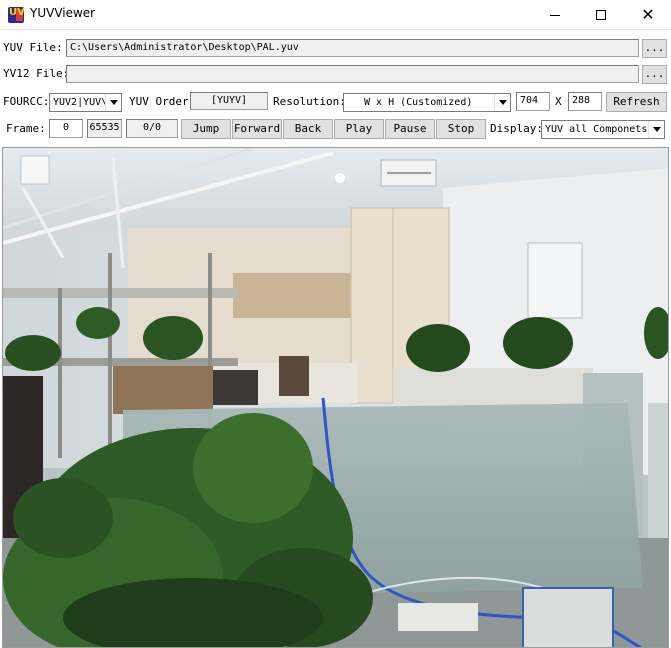  Describe the element at coordinates (585, 101) in the screenshot. I see `height-input: 288` at that location.